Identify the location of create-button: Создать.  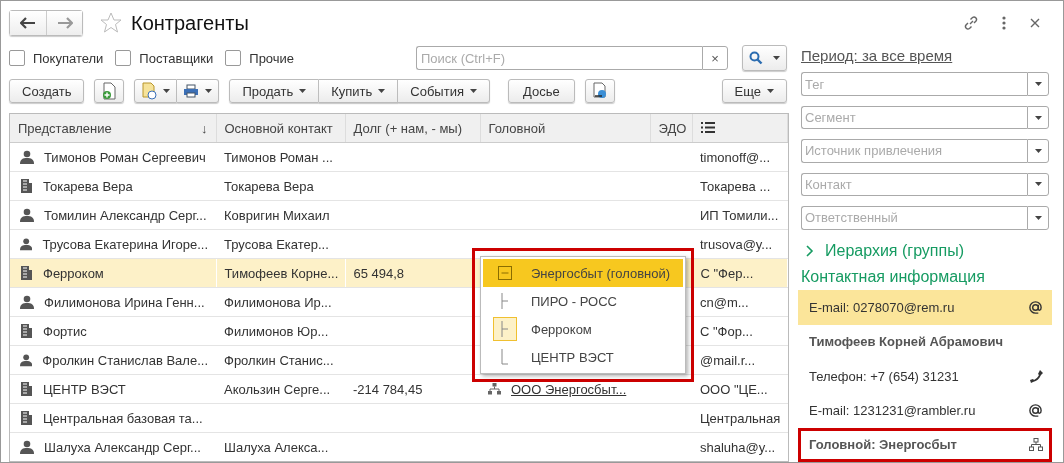
(47, 91).